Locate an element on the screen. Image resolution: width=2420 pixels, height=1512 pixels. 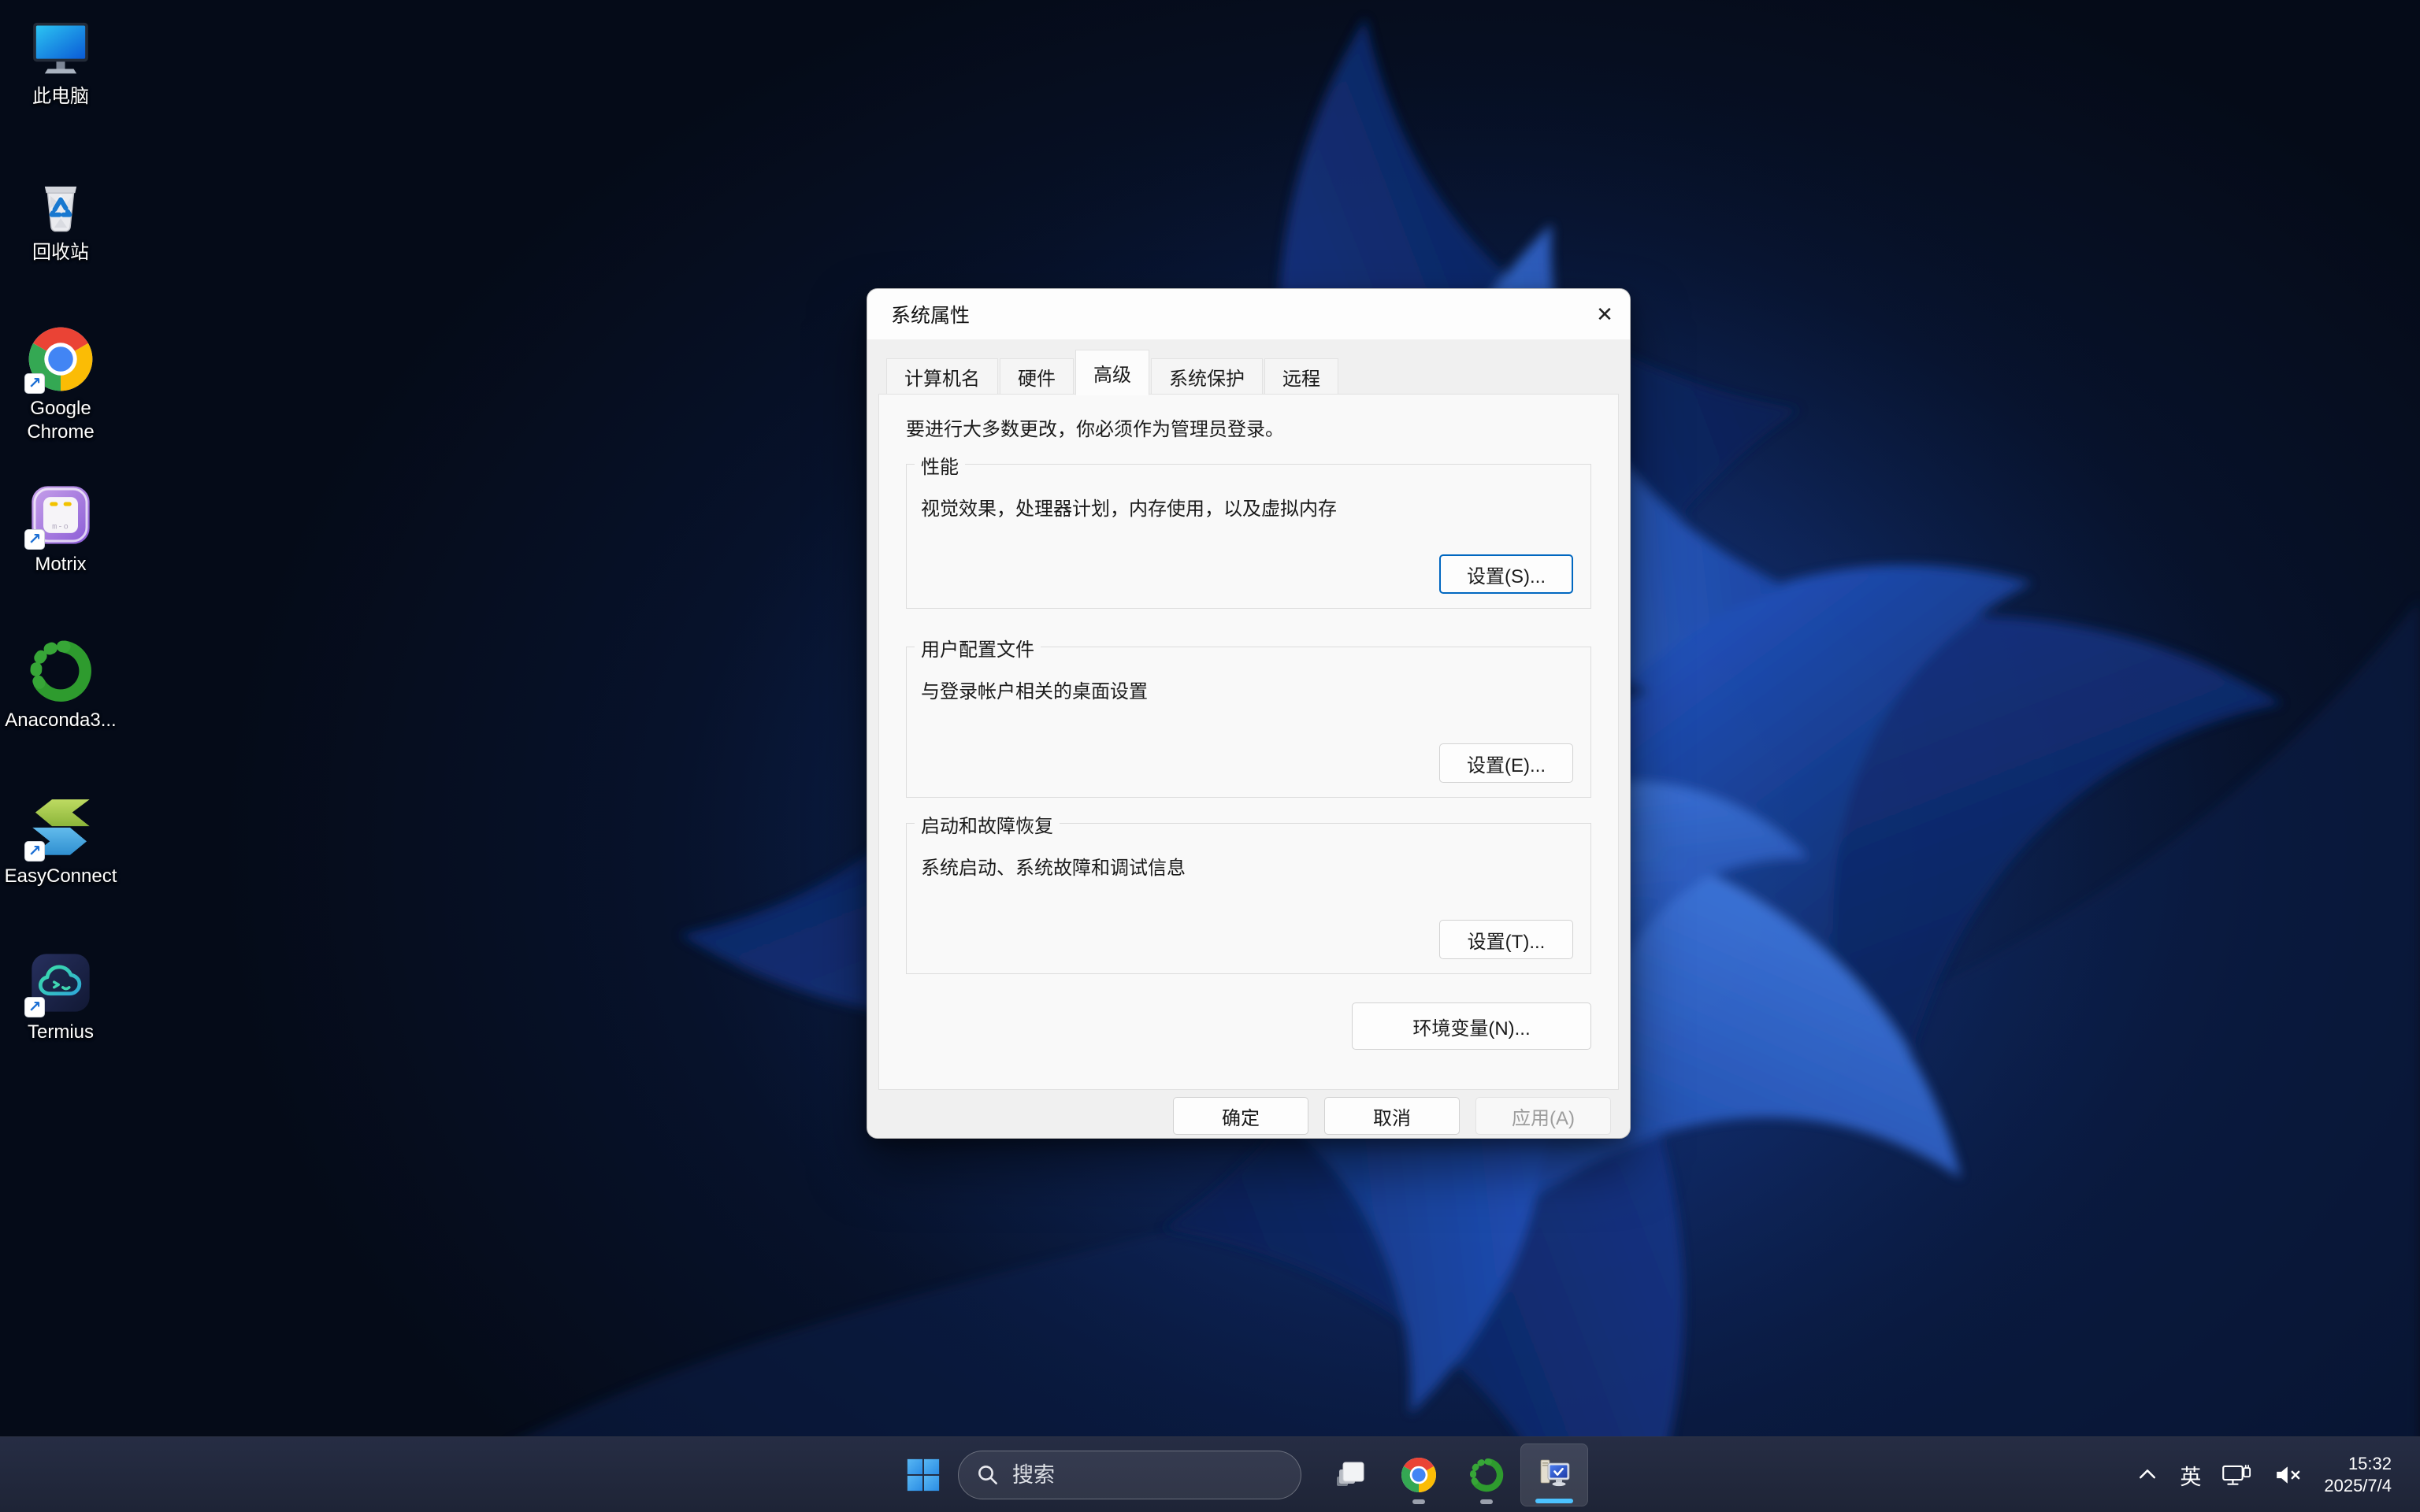
desktop-icon-google-chrome: ↗ Google Chrome is located at coordinates (61, 384).